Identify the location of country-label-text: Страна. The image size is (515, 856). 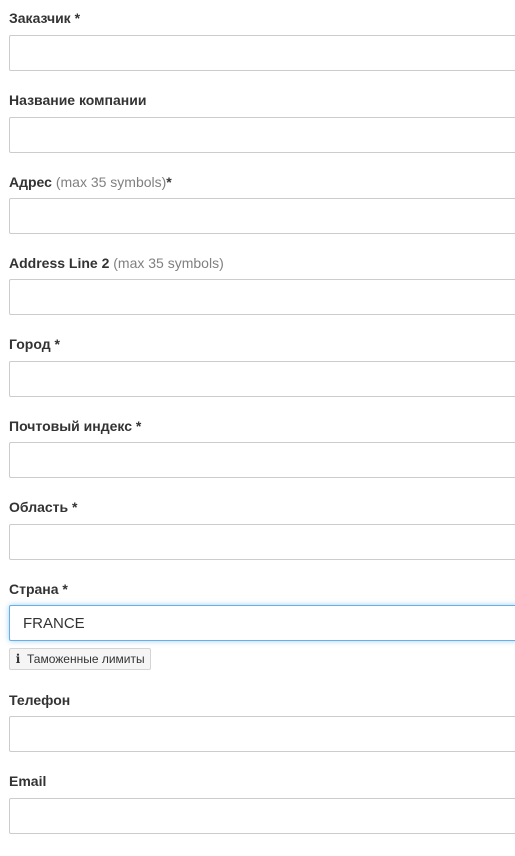
(34, 589).